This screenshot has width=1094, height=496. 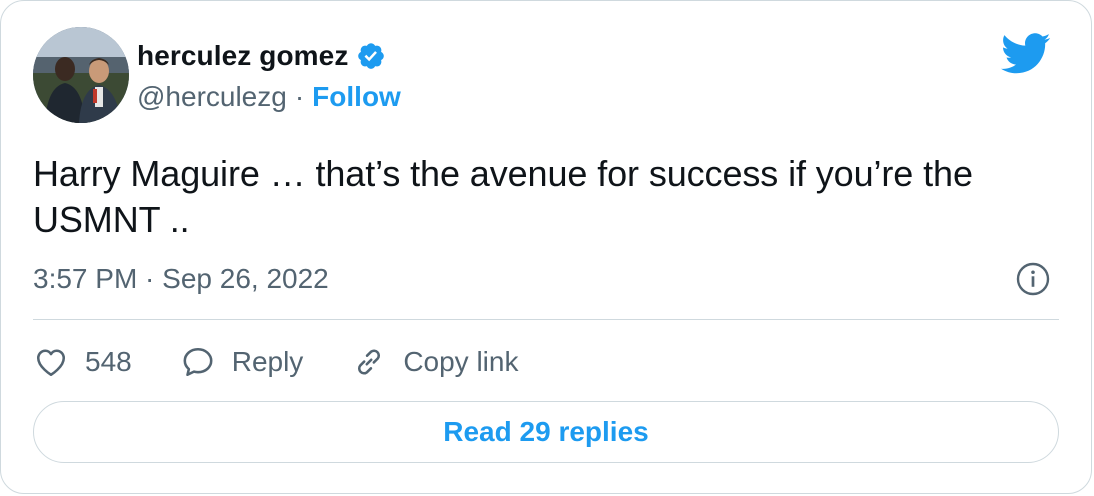 What do you see at coordinates (369, 362) in the screenshot?
I see `link-icon` at bounding box center [369, 362].